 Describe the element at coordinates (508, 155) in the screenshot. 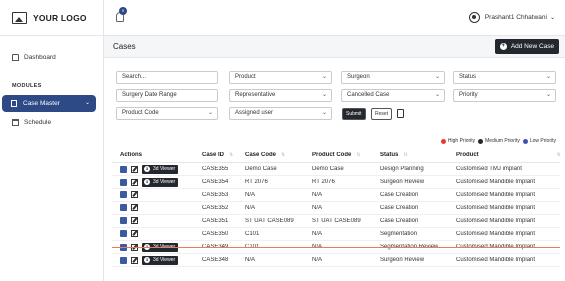

I see `column-header-product: Product ⇅` at that location.